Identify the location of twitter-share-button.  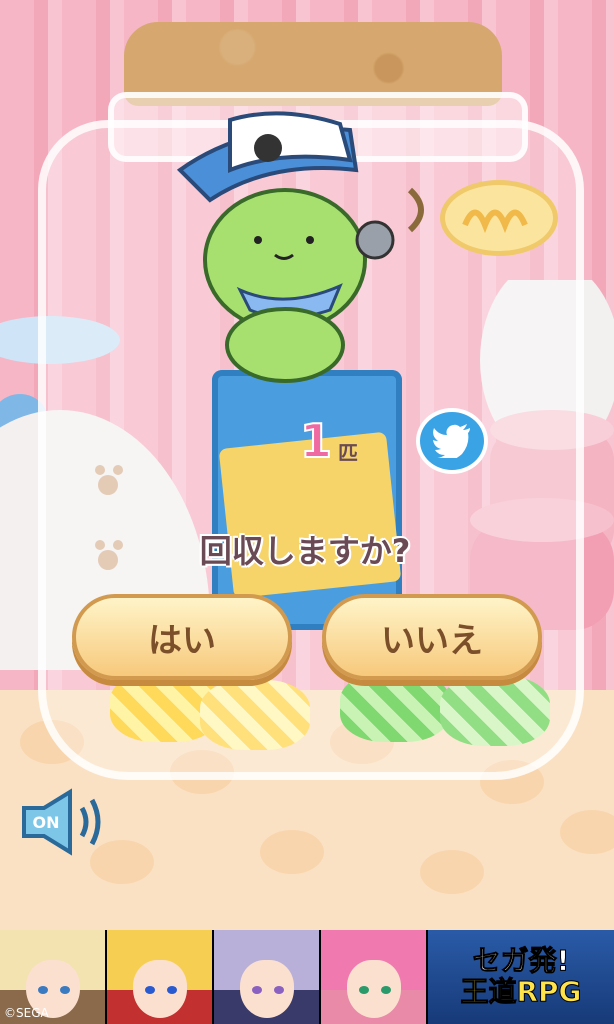
(452, 441).